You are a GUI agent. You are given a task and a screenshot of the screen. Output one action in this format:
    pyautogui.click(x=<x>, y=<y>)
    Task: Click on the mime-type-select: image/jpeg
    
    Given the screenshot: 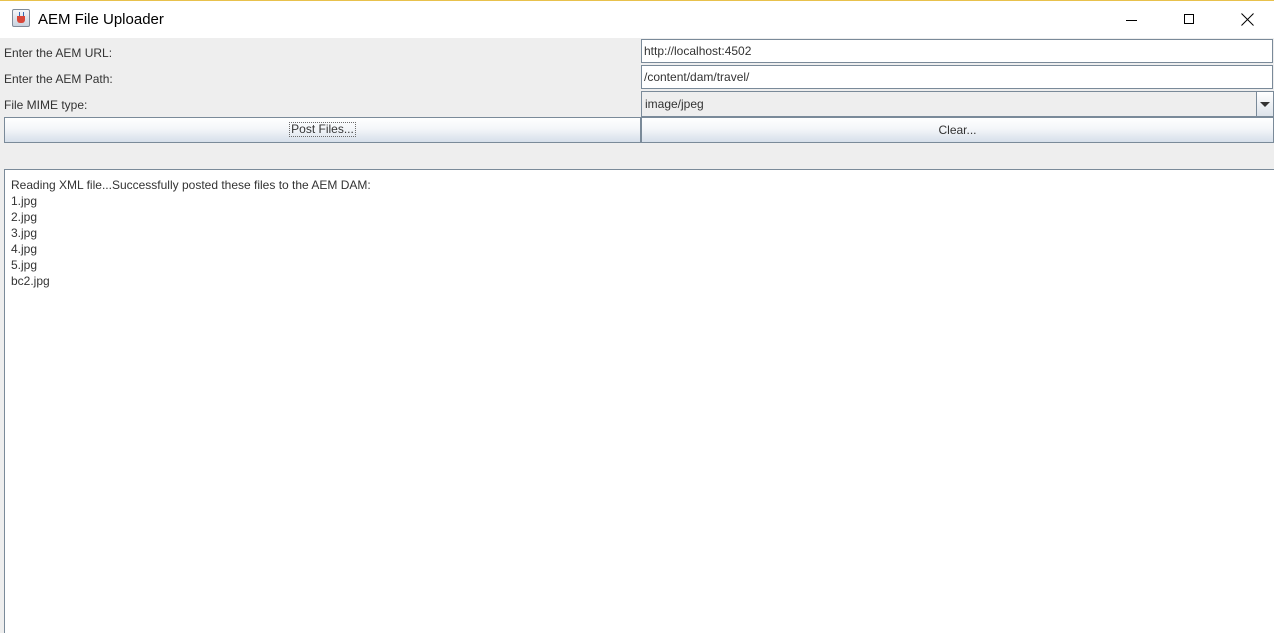 What is the action you would take?
    pyautogui.click(x=957, y=104)
    